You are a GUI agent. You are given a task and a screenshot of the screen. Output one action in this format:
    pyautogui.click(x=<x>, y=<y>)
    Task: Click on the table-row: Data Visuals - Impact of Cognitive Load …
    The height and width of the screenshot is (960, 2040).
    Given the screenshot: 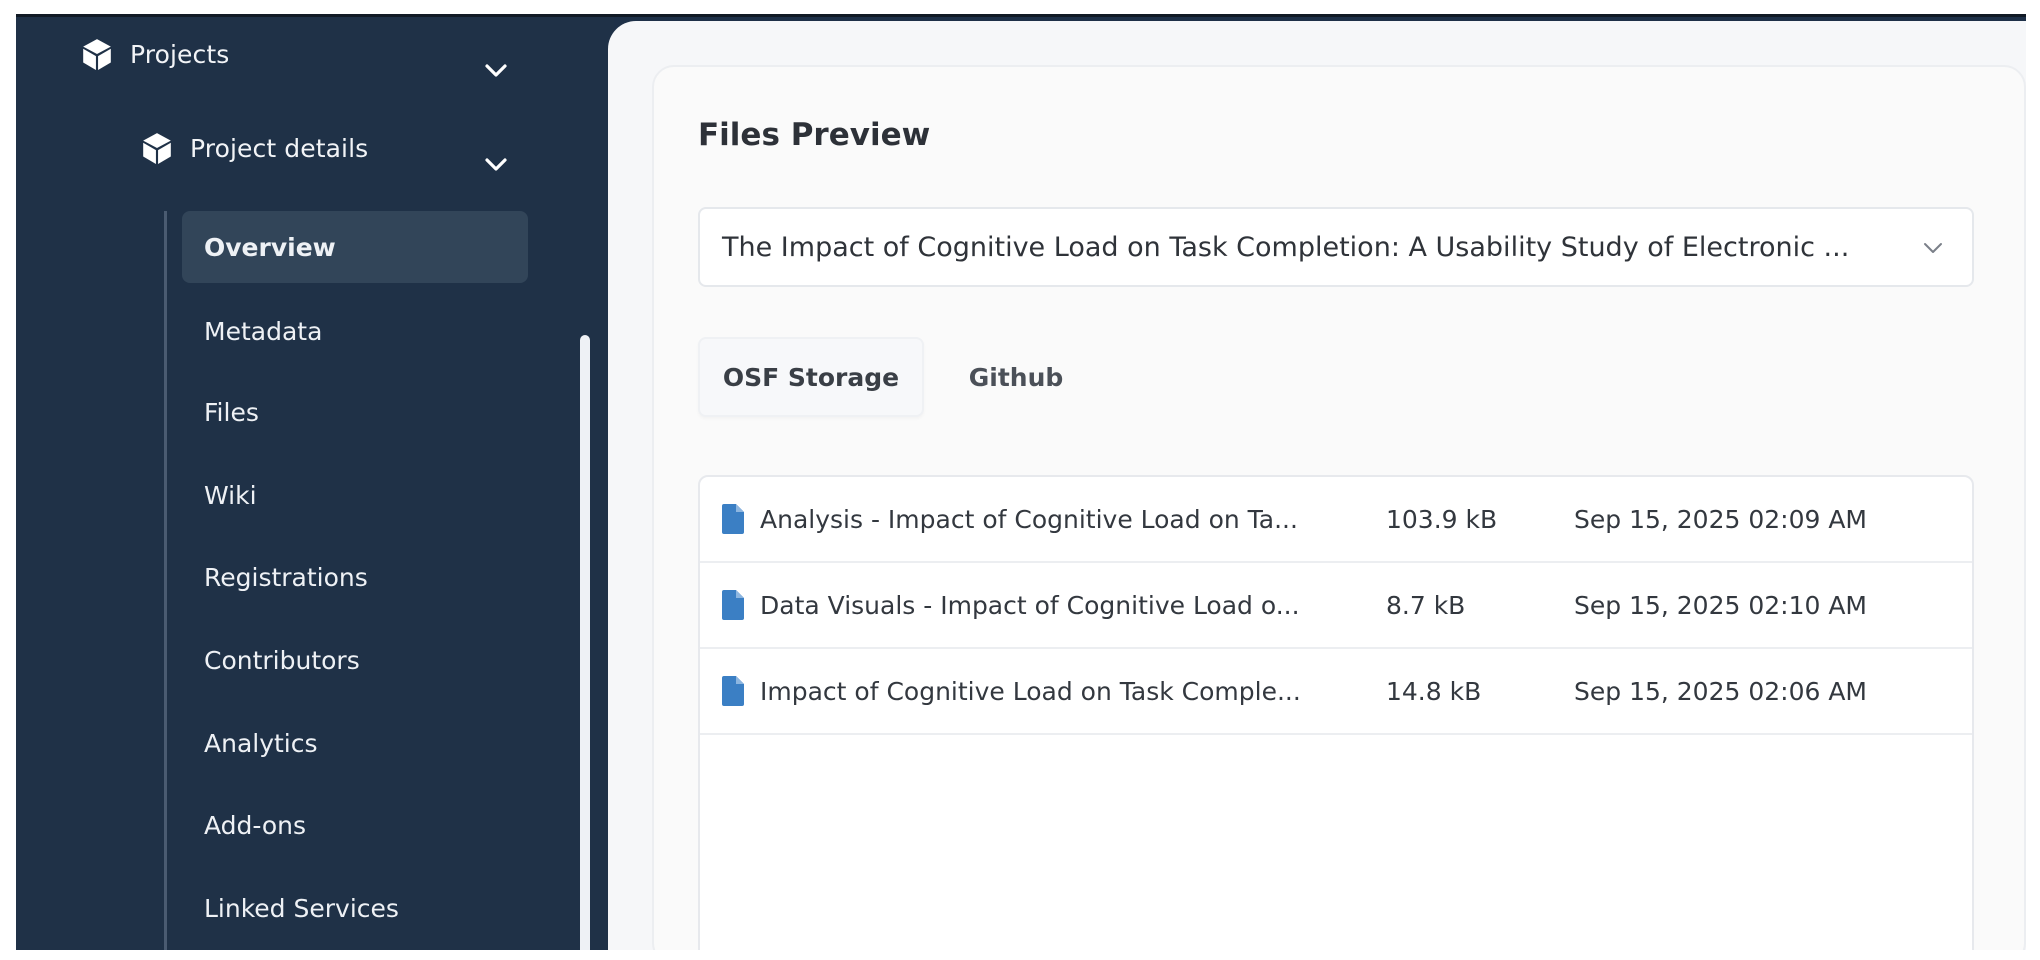 What is the action you would take?
    pyautogui.click(x=1336, y=606)
    